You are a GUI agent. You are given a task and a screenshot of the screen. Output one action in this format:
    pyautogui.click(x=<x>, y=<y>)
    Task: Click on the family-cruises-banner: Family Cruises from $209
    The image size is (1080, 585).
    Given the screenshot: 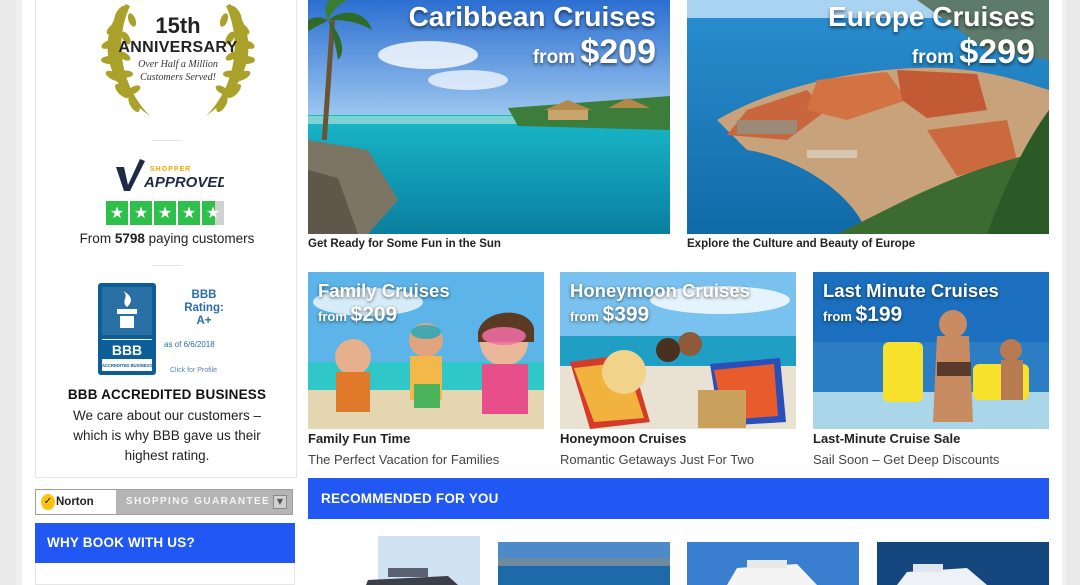 What is the action you would take?
    pyautogui.click(x=426, y=350)
    